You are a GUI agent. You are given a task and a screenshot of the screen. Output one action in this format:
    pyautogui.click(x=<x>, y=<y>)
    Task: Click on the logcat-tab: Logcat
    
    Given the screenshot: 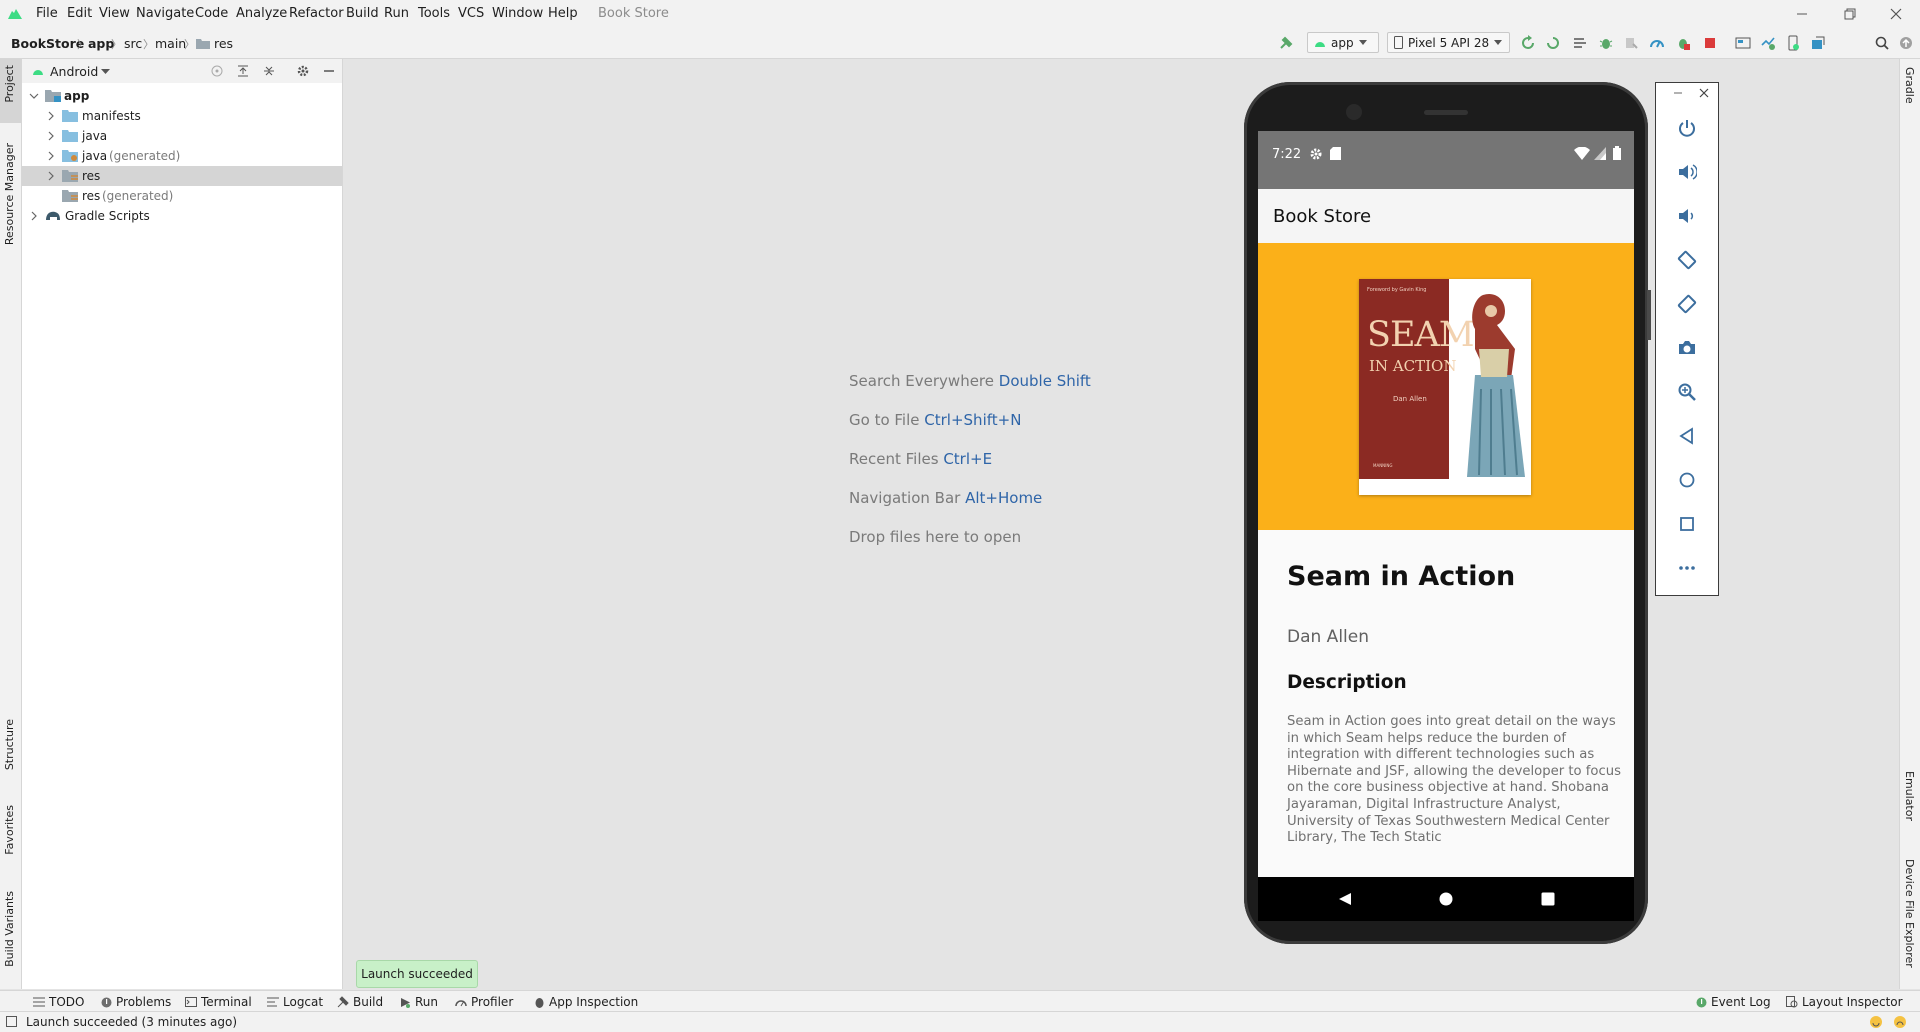 What is the action you would take?
    pyautogui.click(x=295, y=1002)
    